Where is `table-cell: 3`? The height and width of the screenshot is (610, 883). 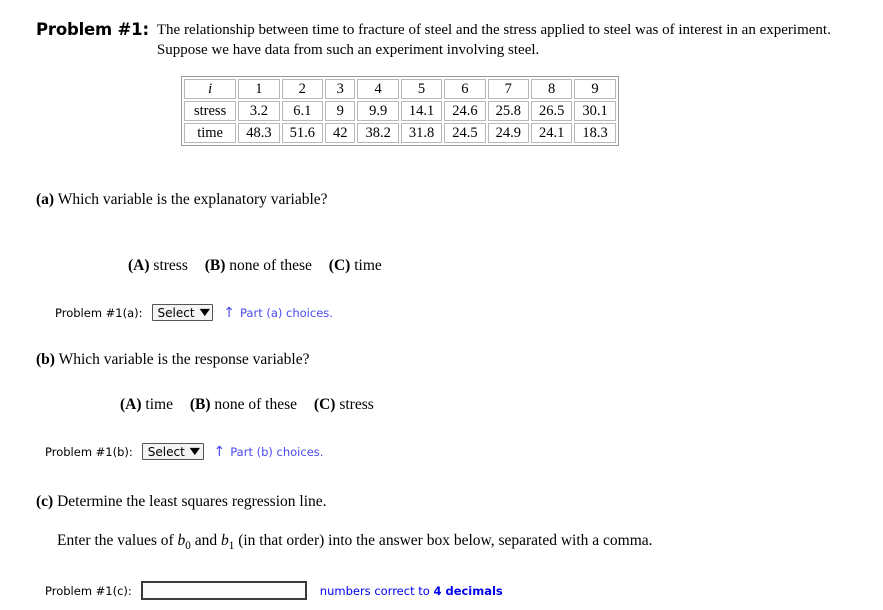
table-cell: 3 is located at coordinates (340, 89).